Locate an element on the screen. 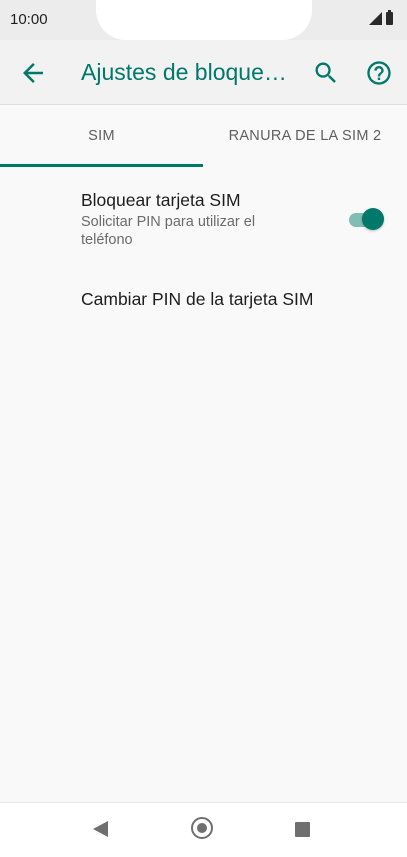  tab-sim-label: SIM is located at coordinates (101, 136).